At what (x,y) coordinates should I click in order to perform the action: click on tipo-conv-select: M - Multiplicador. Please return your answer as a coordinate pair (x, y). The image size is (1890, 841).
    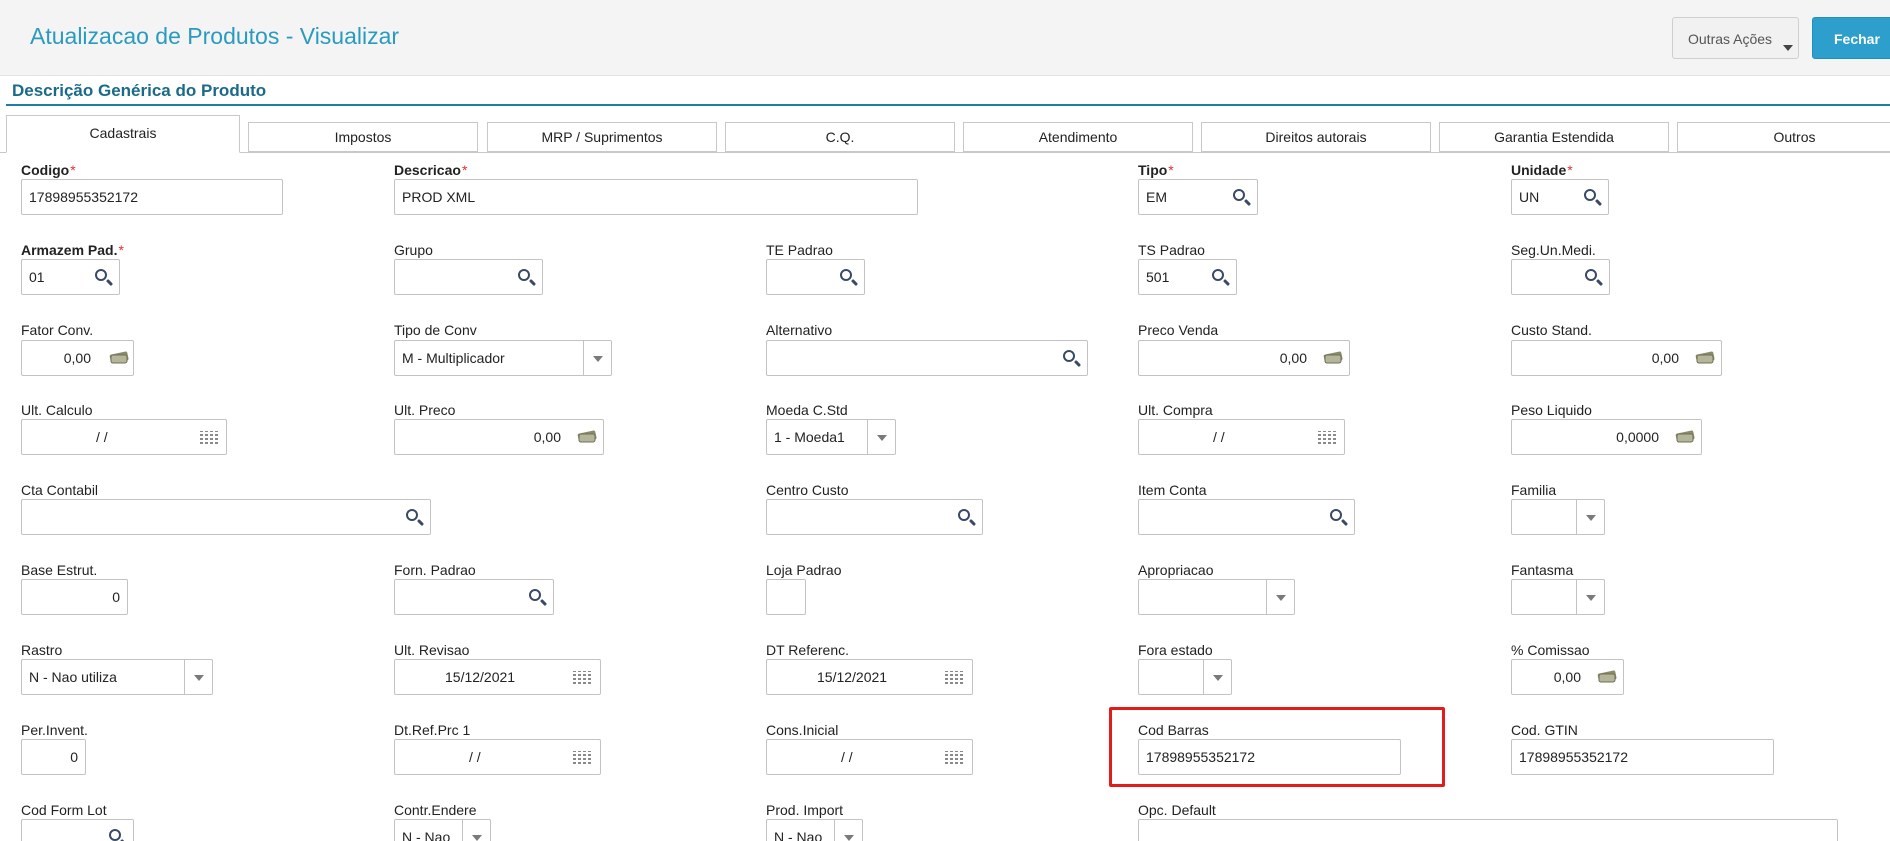
    Looking at the image, I should click on (503, 358).